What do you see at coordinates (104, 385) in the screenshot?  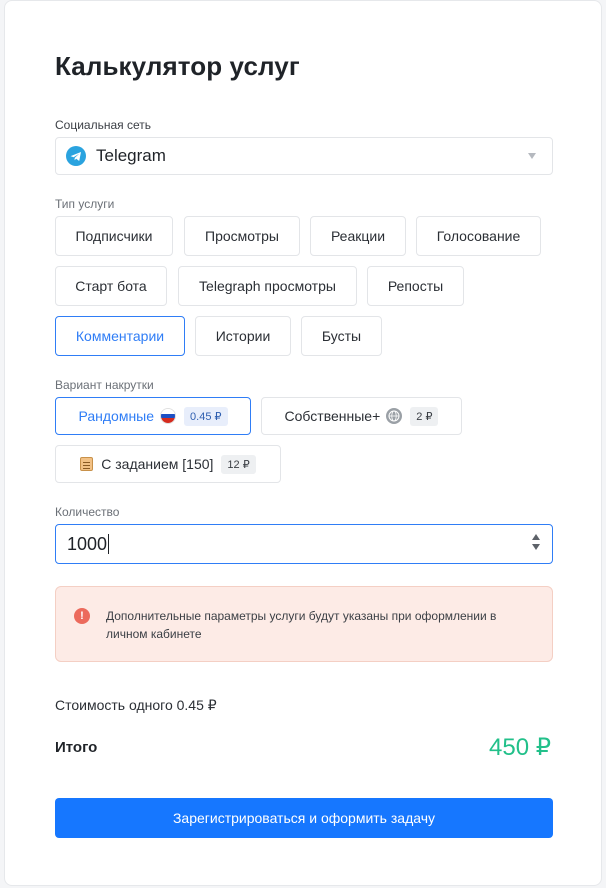 I see `variant-label: Вариант накрутки` at bounding box center [104, 385].